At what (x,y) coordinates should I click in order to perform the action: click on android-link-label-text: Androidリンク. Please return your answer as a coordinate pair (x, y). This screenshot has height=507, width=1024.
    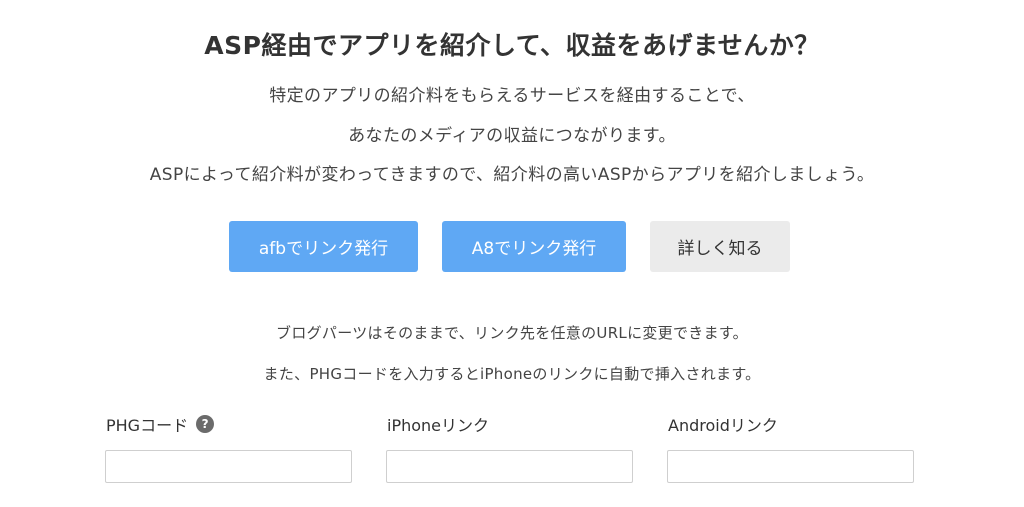
    Looking at the image, I should click on (723, 425).